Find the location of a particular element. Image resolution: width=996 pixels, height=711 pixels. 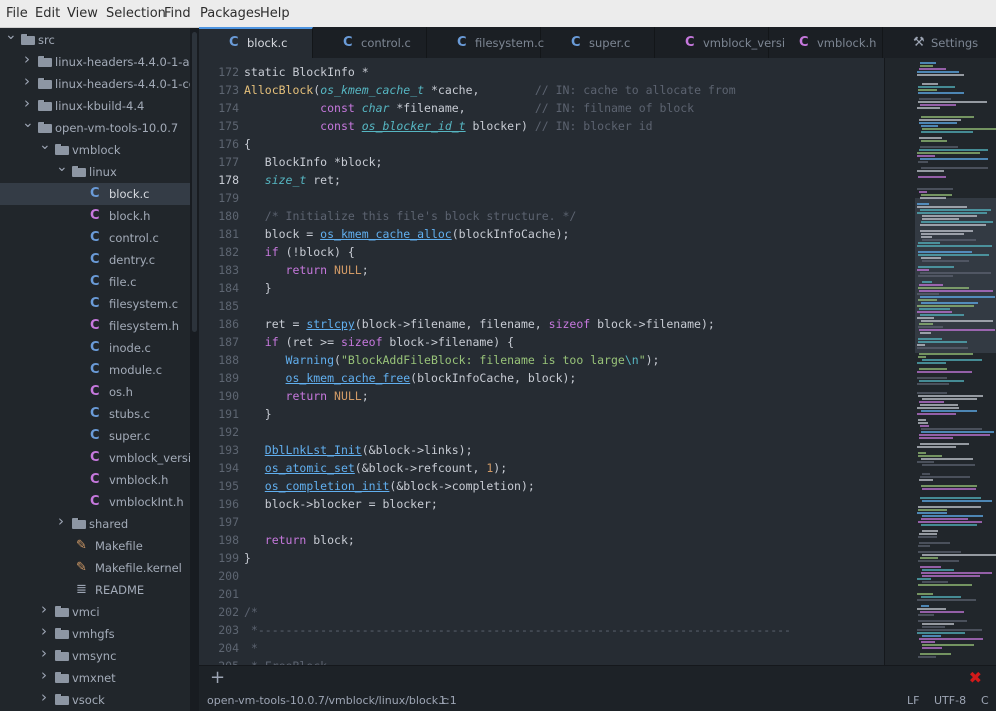

code-line: if (ret >= sizeof block->filename) { is located at coordinates (379, 342).